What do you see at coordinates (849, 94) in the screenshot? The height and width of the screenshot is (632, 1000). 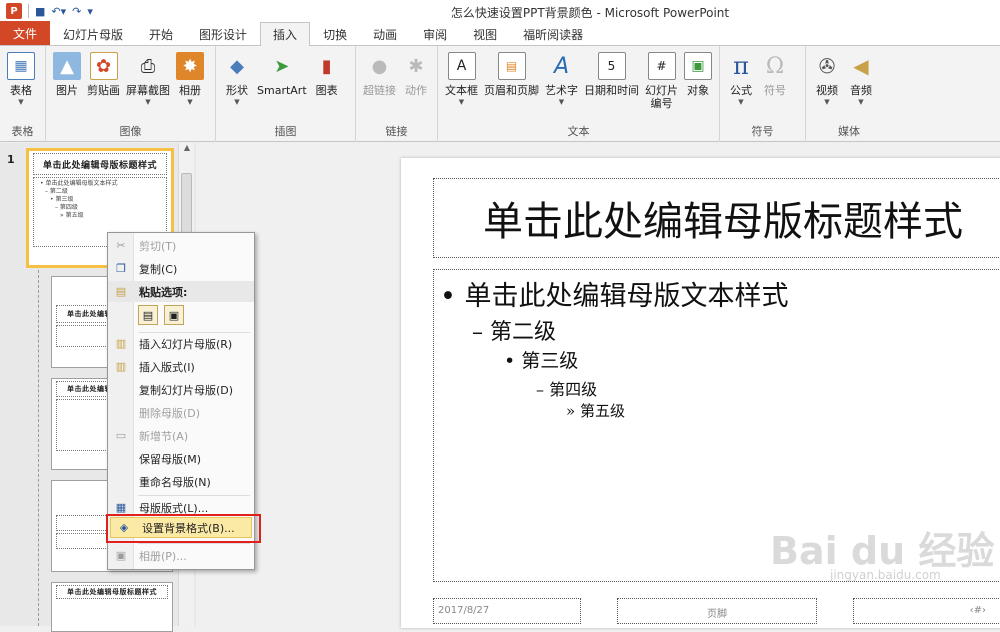 I see `group-media: ✇ 视频 ▼ ◀ 音频 ▼ 媒体` at bounding box center [849, 94].